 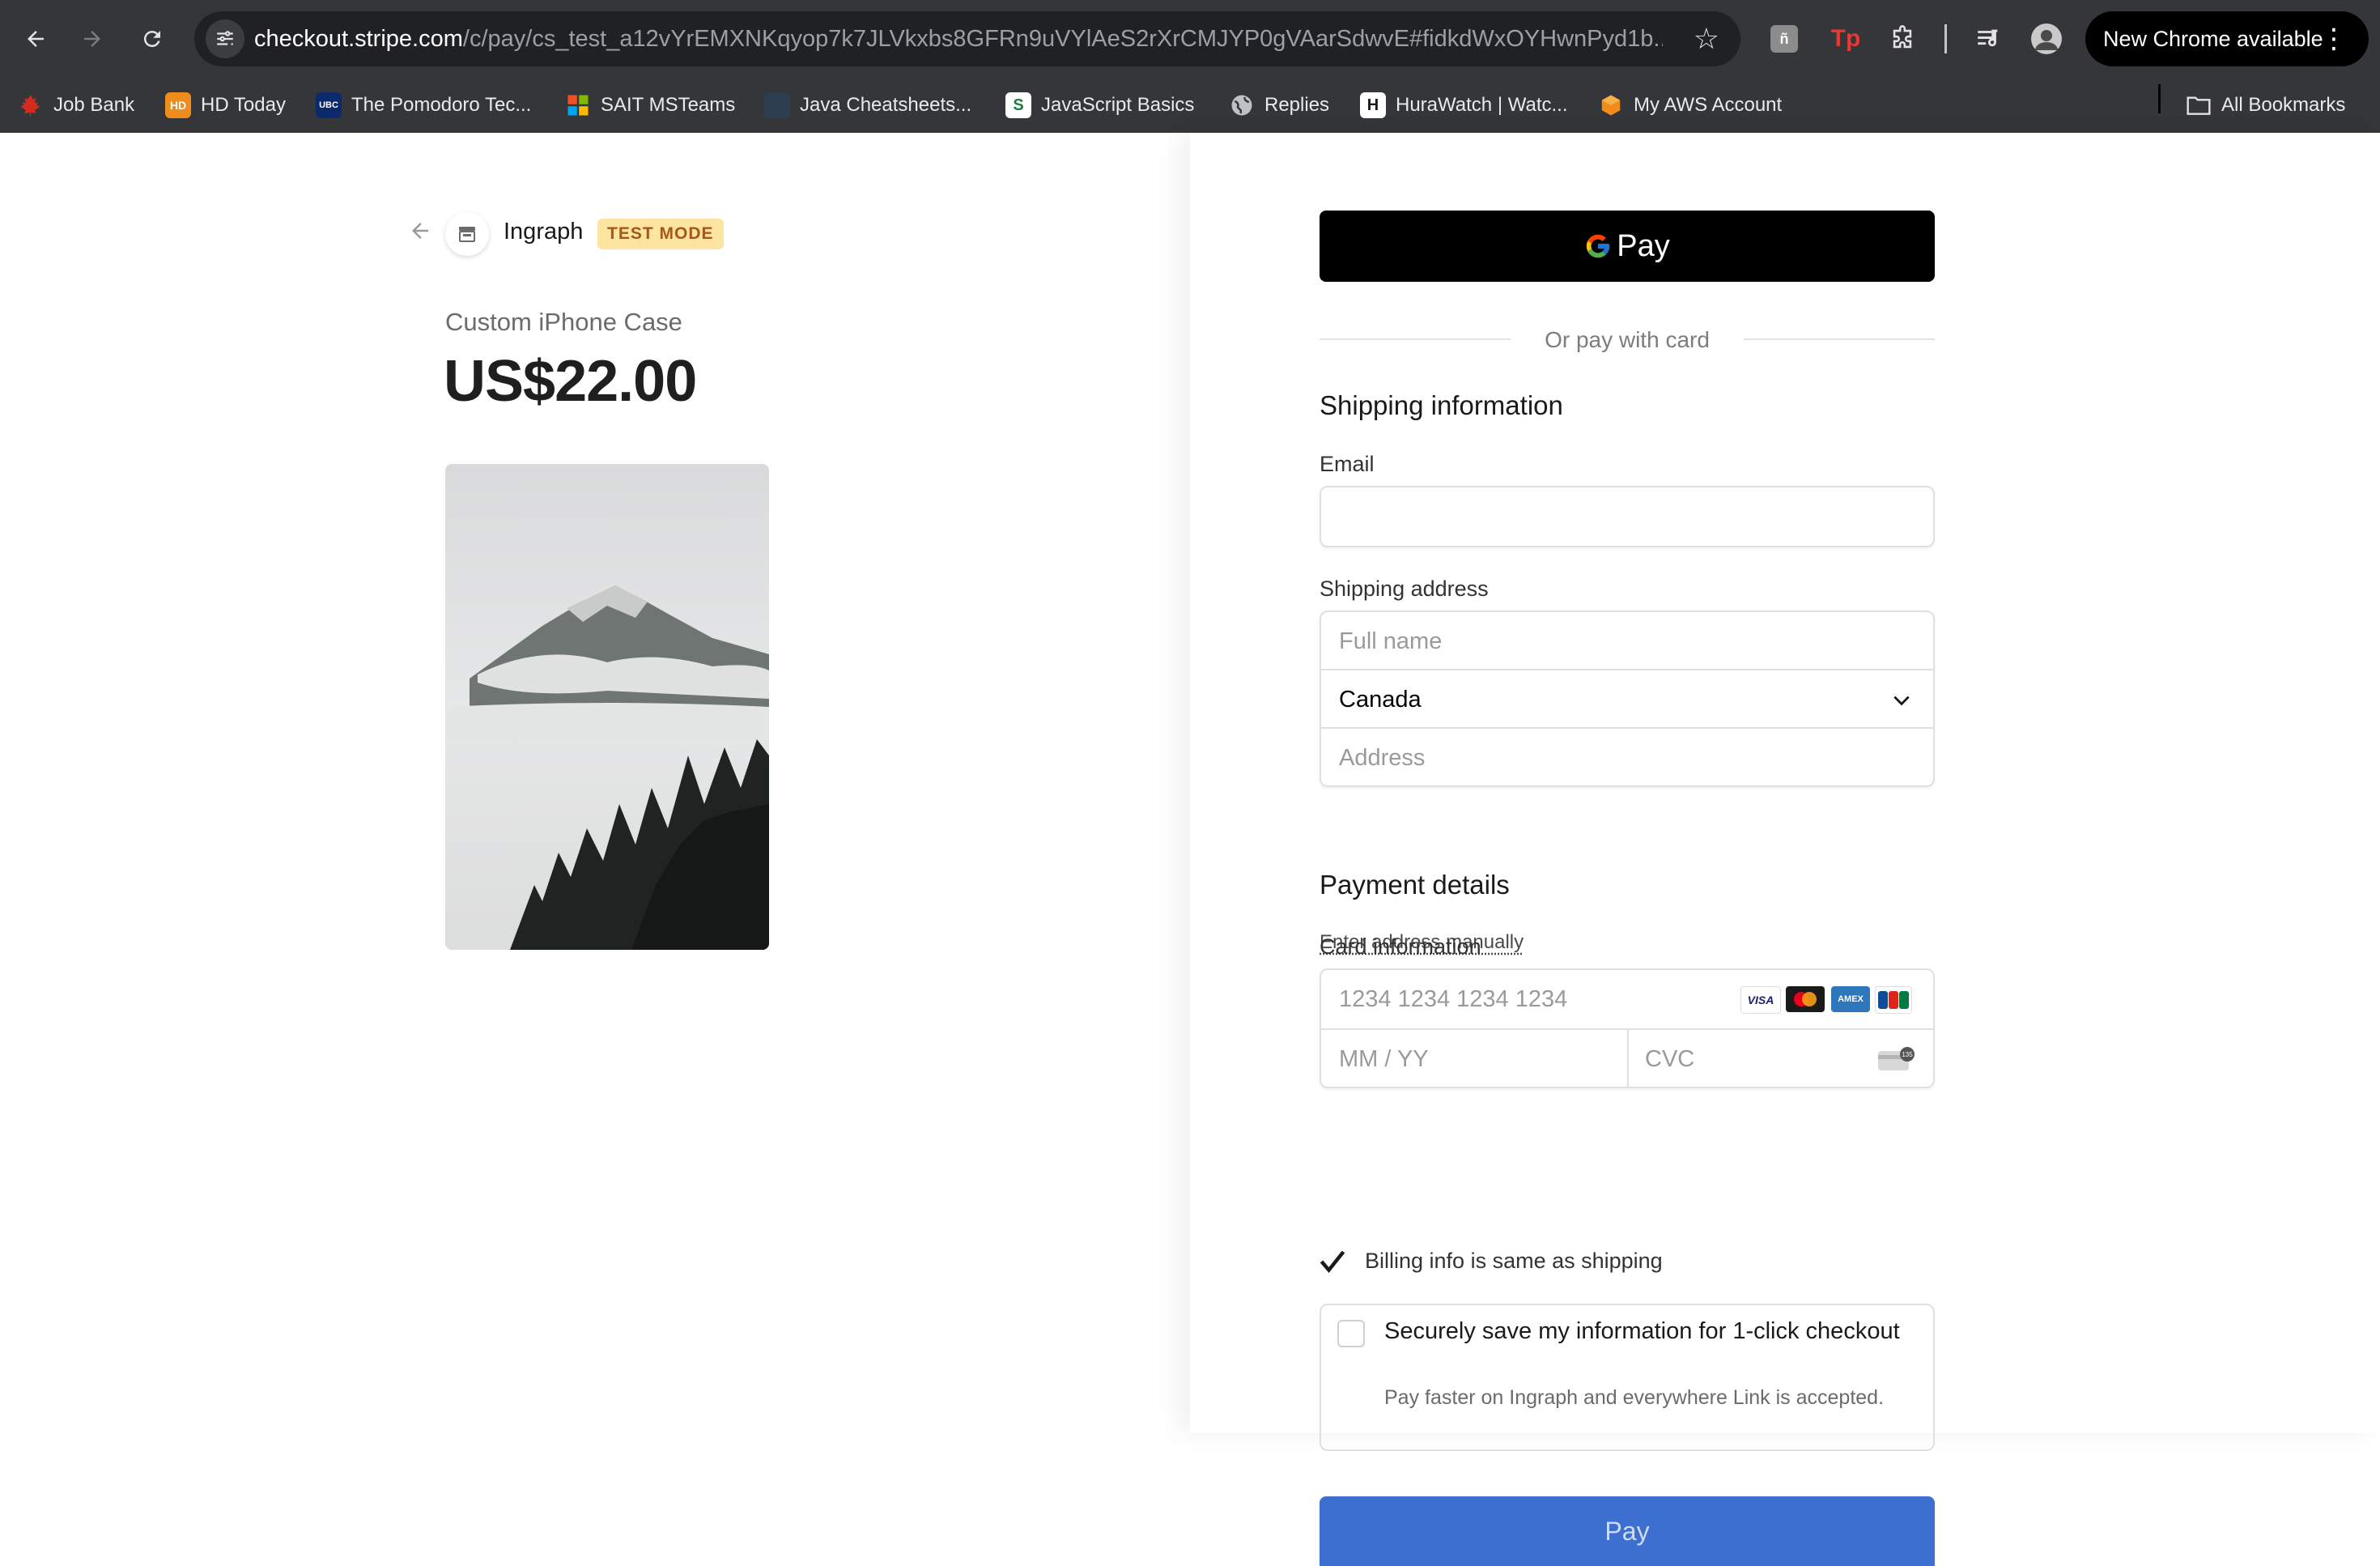 I want to click on back-arrow-icon, so click(x=36, y=39).